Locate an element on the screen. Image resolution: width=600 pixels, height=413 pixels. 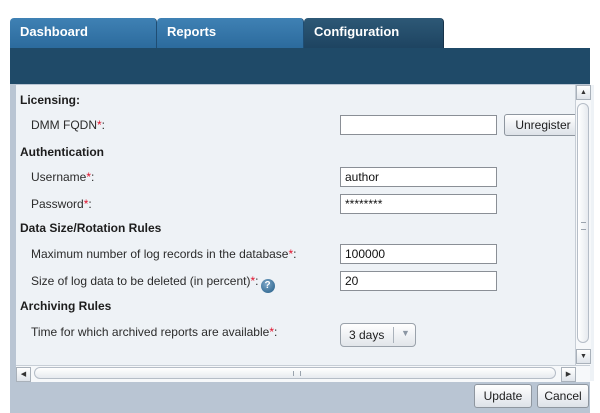
vertical-scrollbar: ▲ ▼ is located at coordinates (583, 225).